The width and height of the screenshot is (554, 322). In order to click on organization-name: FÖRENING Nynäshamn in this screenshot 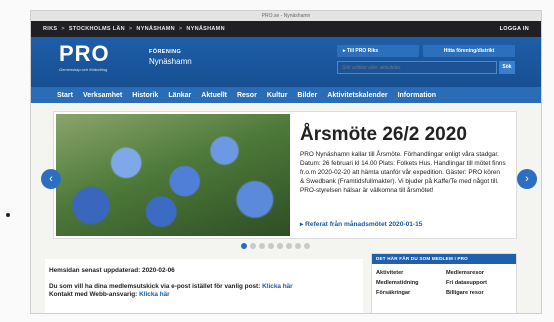, I will do `click(170, 57)`.